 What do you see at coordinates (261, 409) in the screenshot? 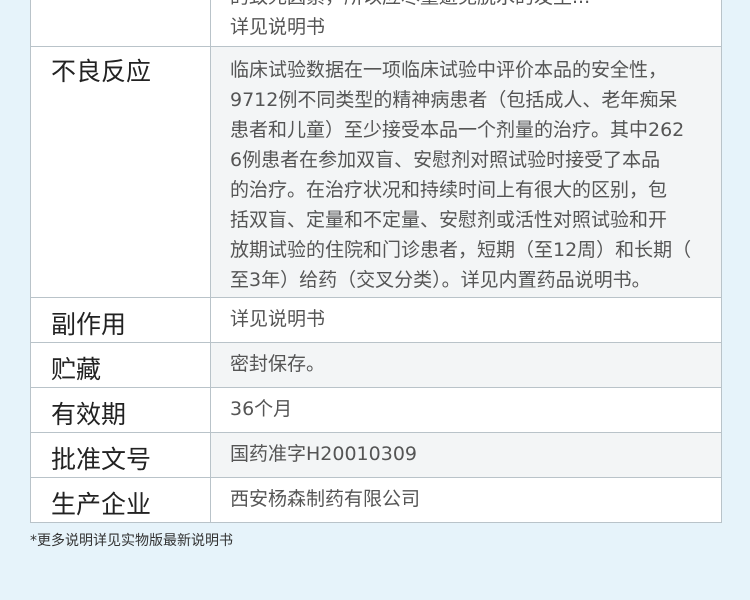
I see `row-value-shelf-life: 36个月` at bounding box center [261, 409].